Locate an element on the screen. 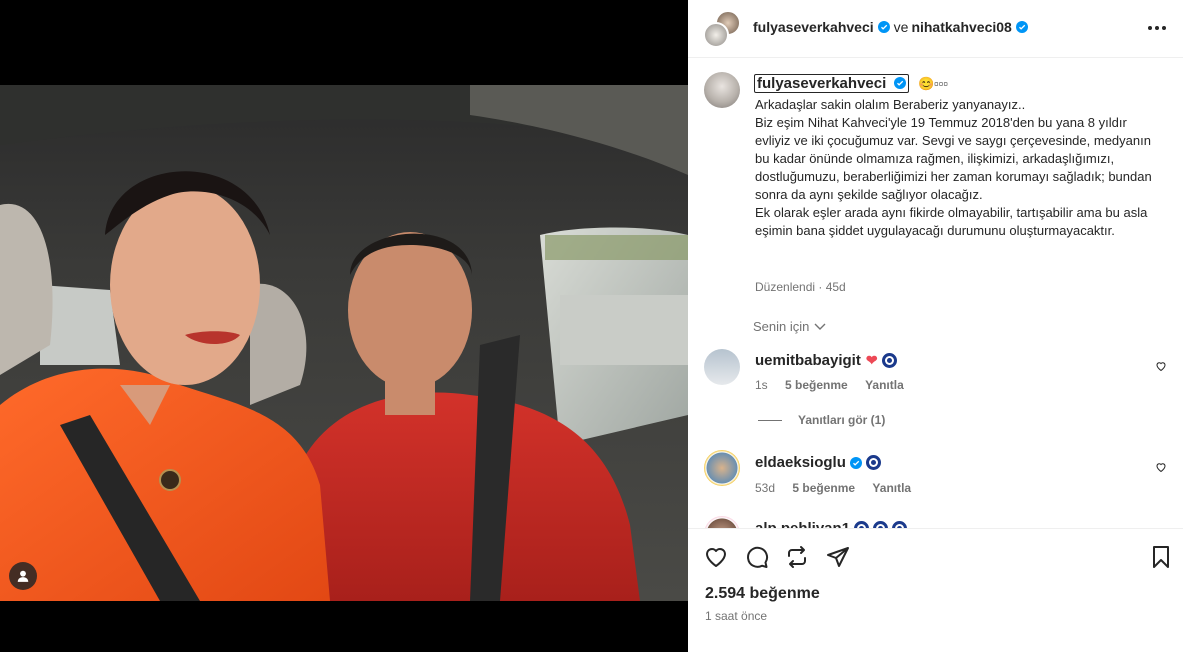 This screenshot has height=653, width=1183. collab-avatars is located at coordinates (722, 29).